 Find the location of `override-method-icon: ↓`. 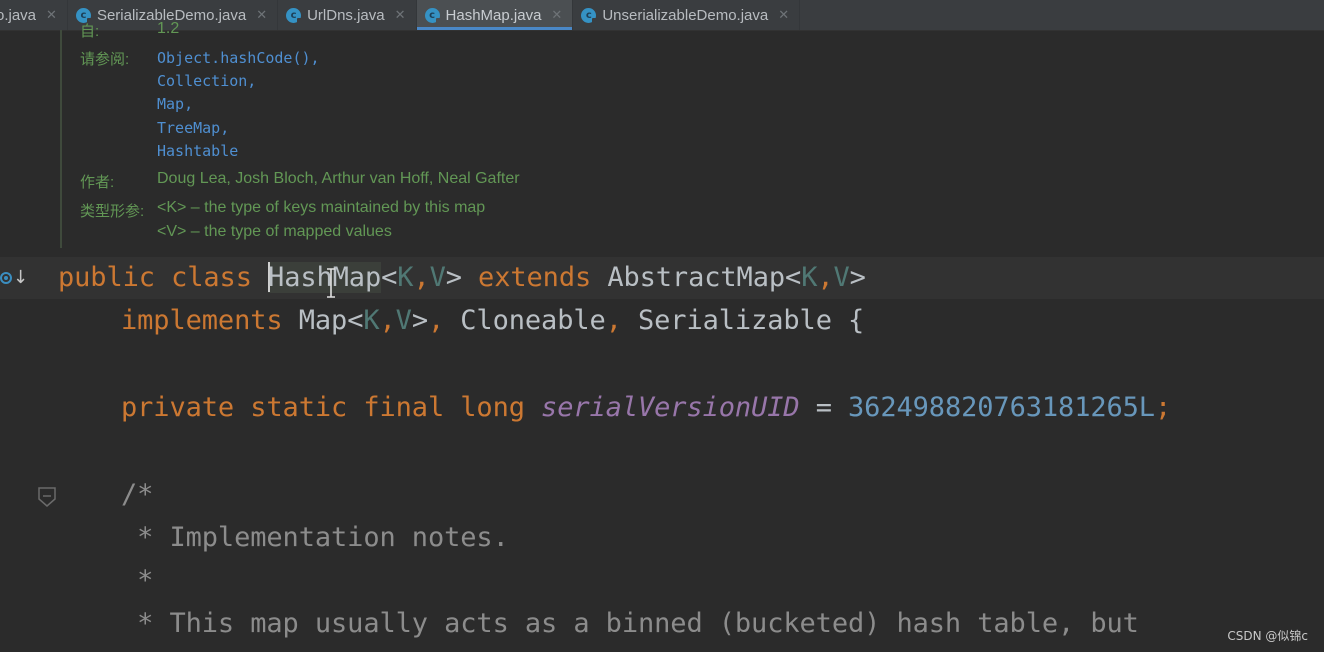

override-method-icon: ↓ is located at coordinates (14, 279).